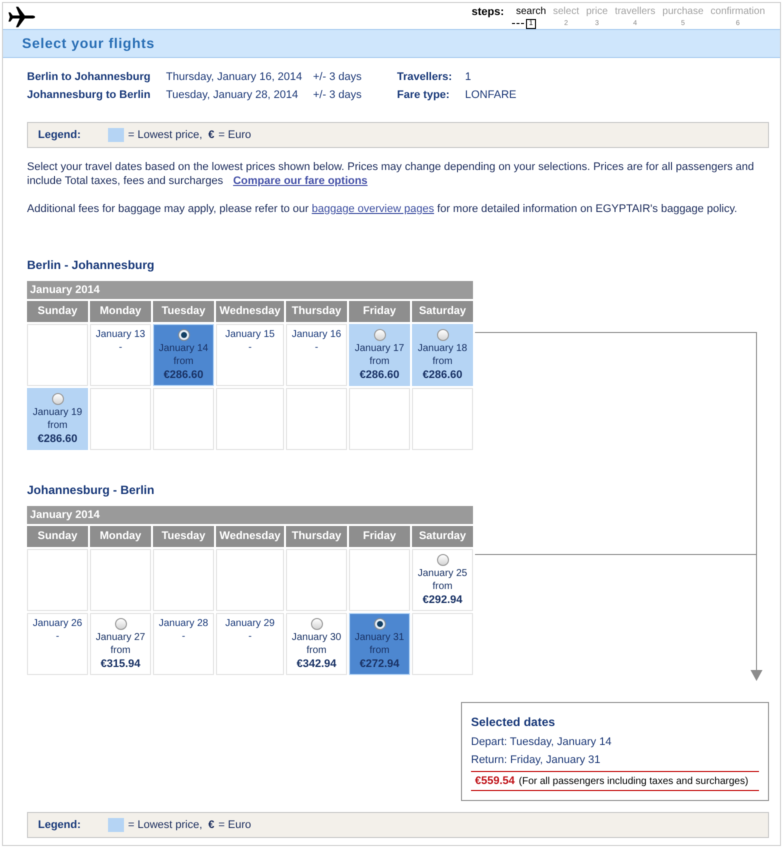 Image resolution: width=783 pixels, height=848 pixels. I want to click on route-heading: Johannesburg - Berlin, so click(91, 489).